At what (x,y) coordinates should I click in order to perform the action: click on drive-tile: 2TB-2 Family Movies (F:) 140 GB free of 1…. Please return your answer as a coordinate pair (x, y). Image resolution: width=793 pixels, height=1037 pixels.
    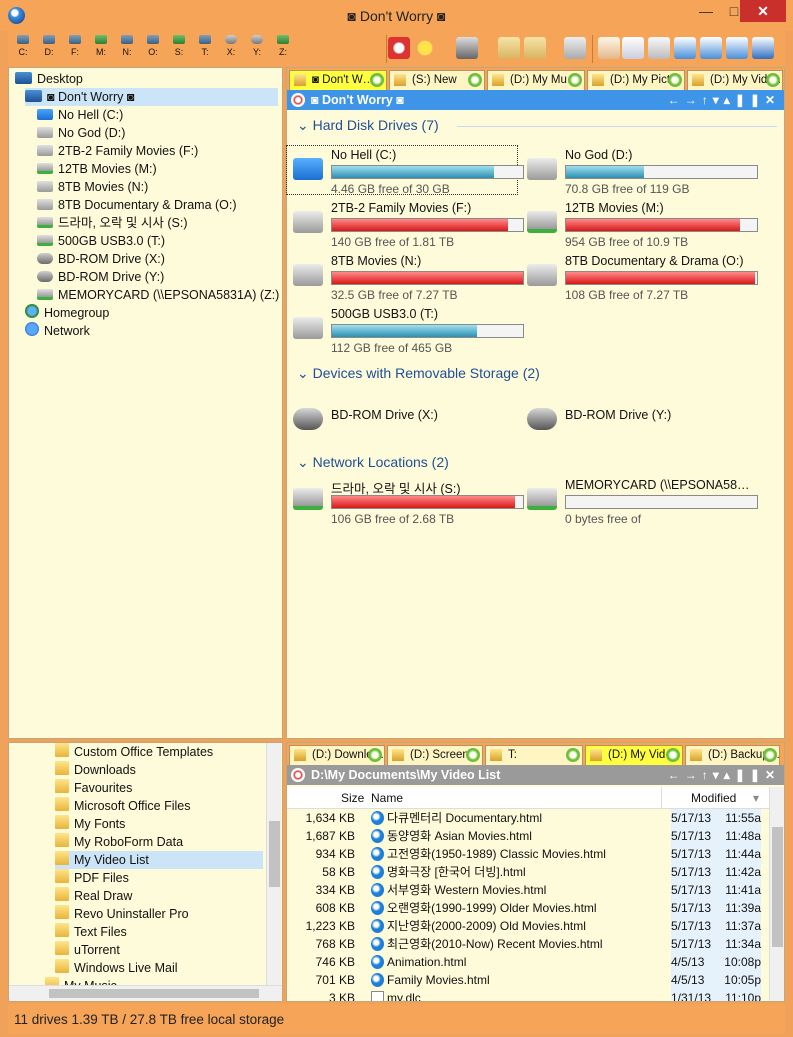
    Looking at the image, I should click on (405, 224).